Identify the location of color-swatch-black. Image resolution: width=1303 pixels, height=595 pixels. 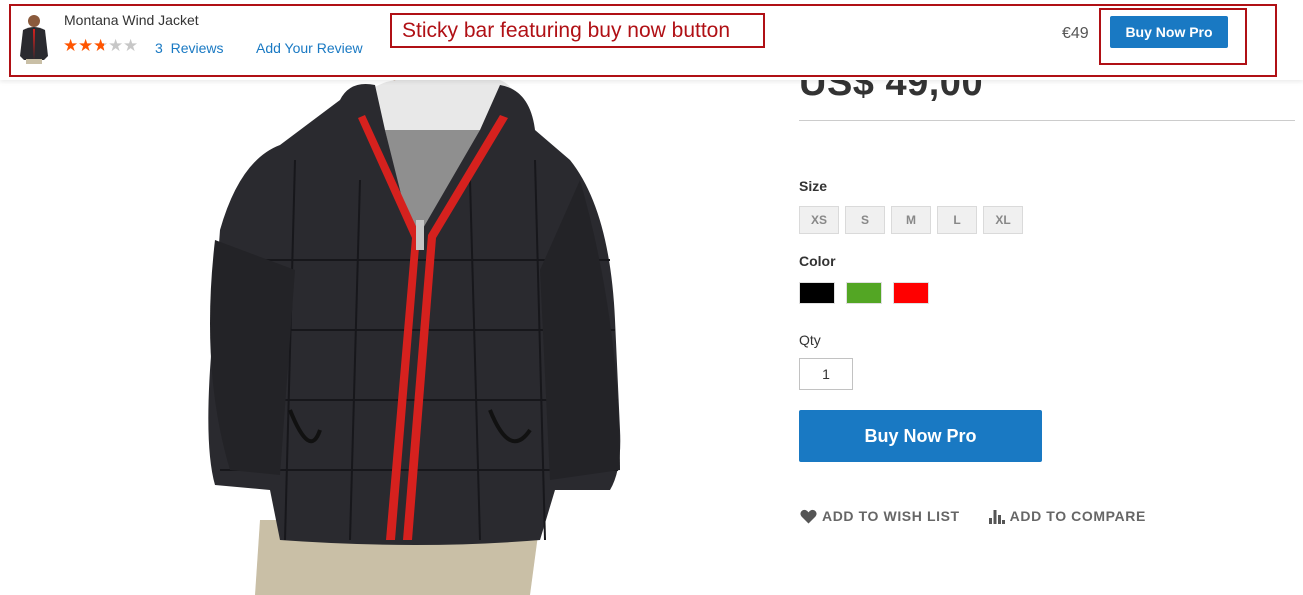
(817, 293).